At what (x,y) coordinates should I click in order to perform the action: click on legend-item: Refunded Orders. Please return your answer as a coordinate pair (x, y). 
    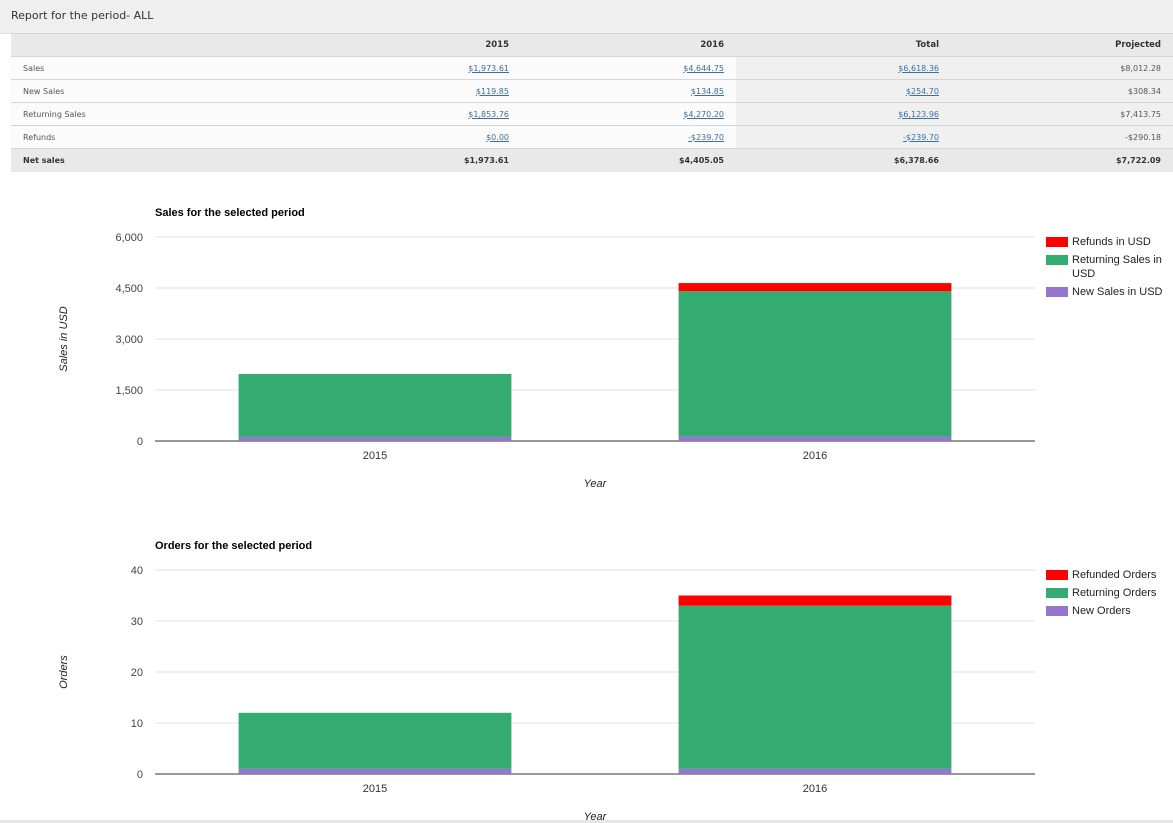
    Looking at the image, I should click on (1108, 575).